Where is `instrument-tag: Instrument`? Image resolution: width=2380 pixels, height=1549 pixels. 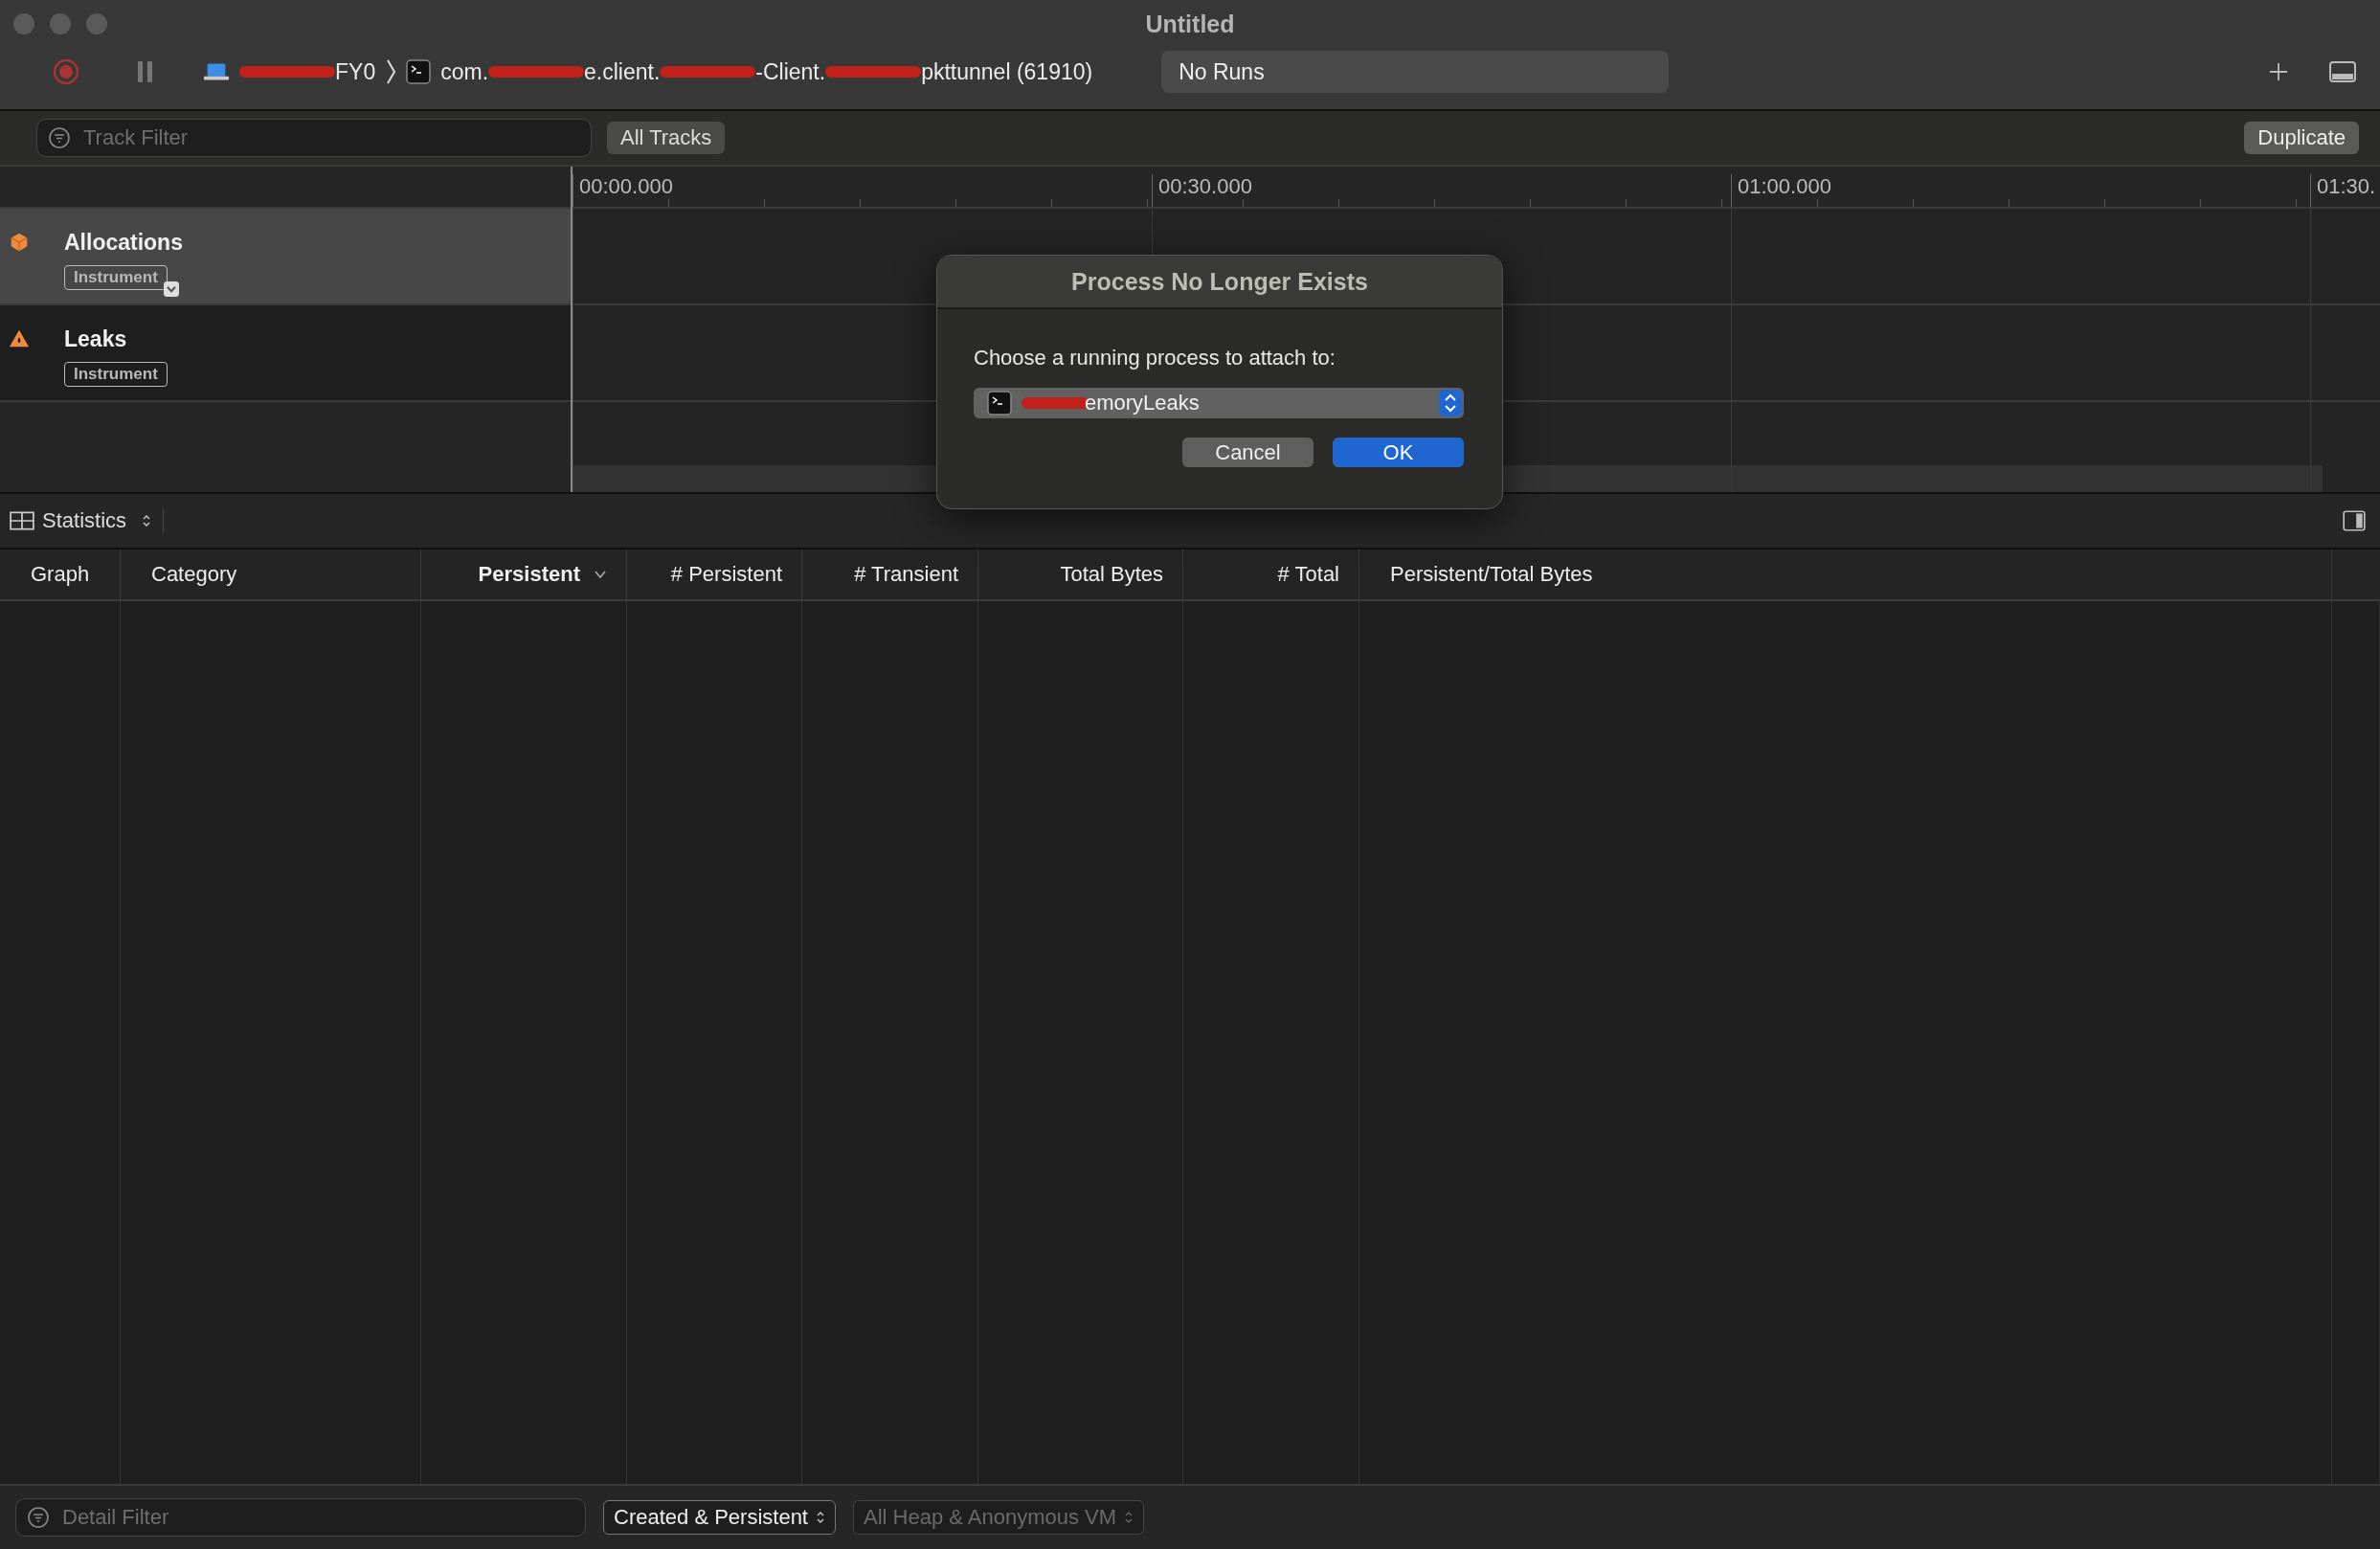
instrument-tag: Instrument is located at coordinates (116, 374).